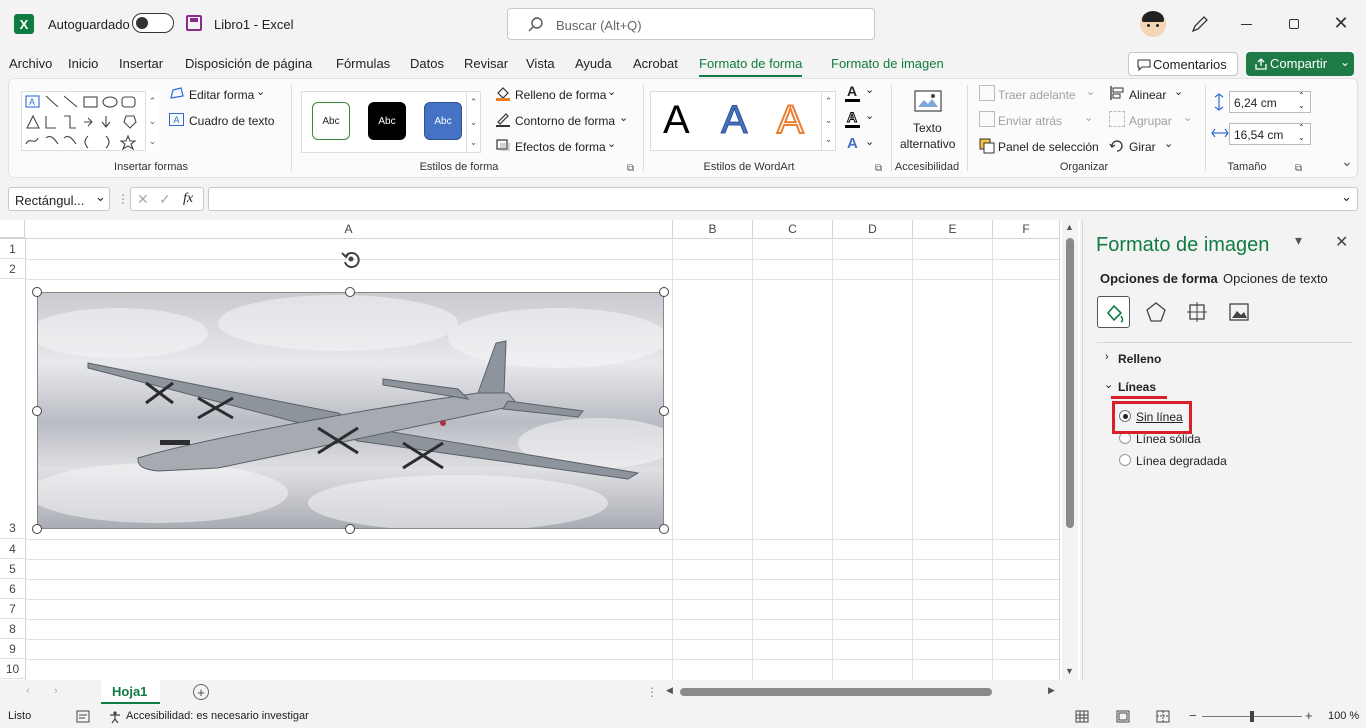 The width and height of the screenshot is (1366, 728). What do you see at coordinates (473, 122) in the screenshot?
I see `shape-styles-scroll: ⌃ ⌄ ⌄` at bounding box center [473, 122].